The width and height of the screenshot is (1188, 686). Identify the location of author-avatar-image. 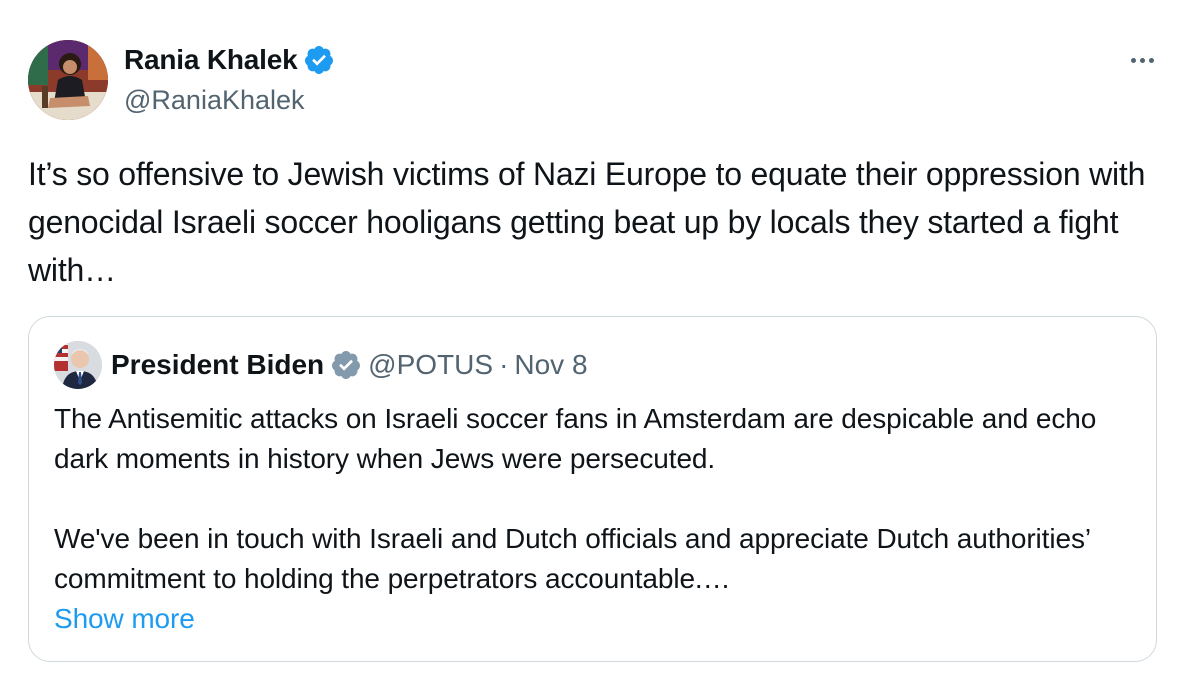
(68, 80).